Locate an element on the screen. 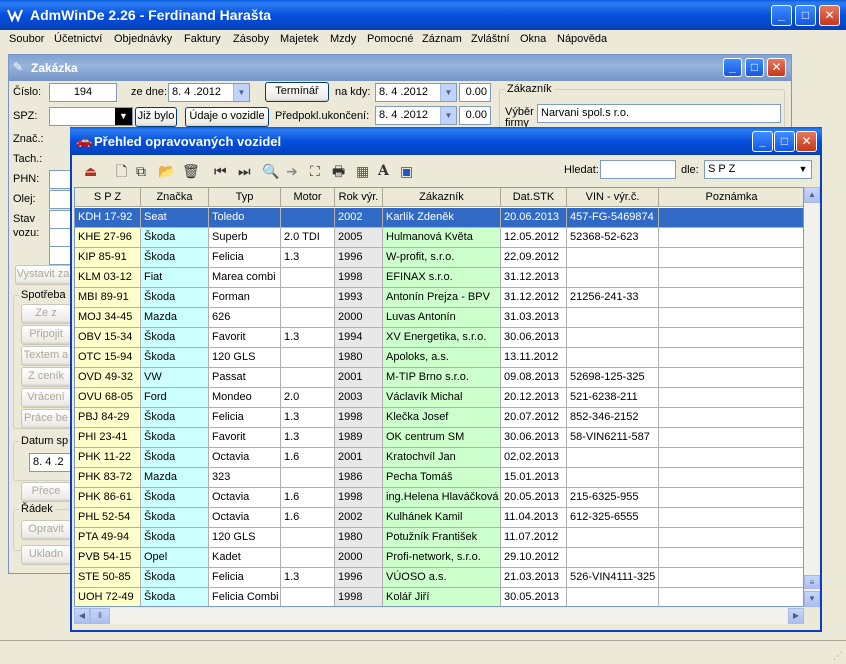 The image size is (846, 664). cell-zakaznik: Luvas Antonín is located at coordinates (442, 318).